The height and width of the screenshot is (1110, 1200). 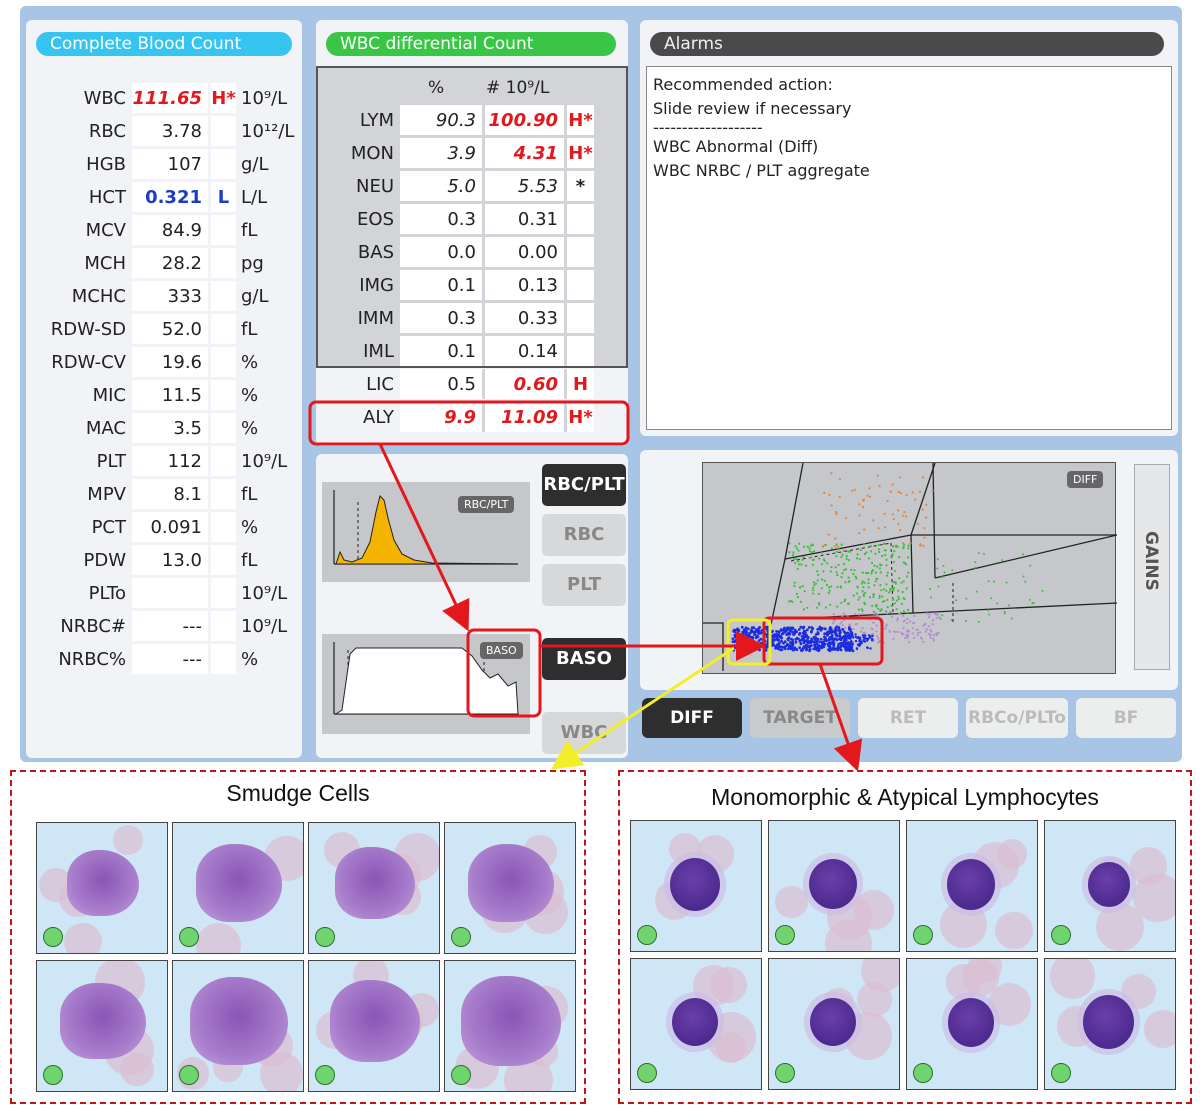 What do you see at coordinates (469, 423) in the screenshot?
I see `aly-highlight` at bounding box center [469, 423].